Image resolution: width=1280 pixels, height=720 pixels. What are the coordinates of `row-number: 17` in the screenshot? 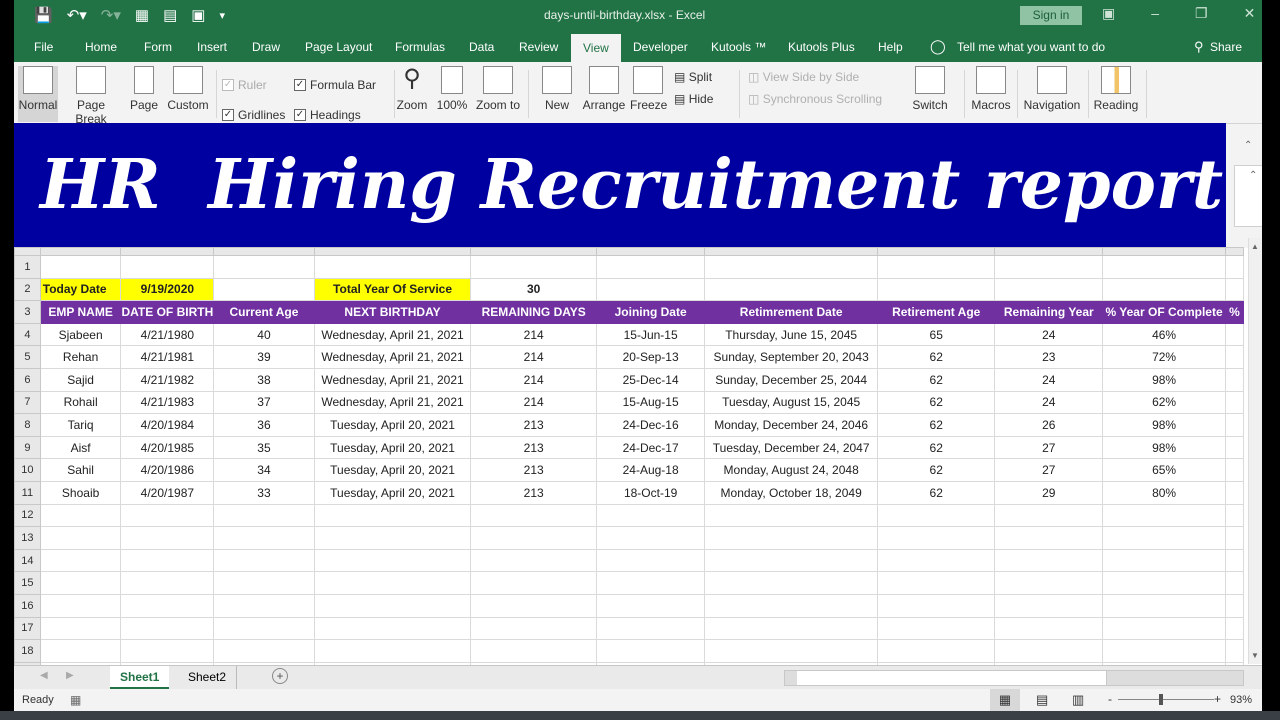 It's located at (27, 628).